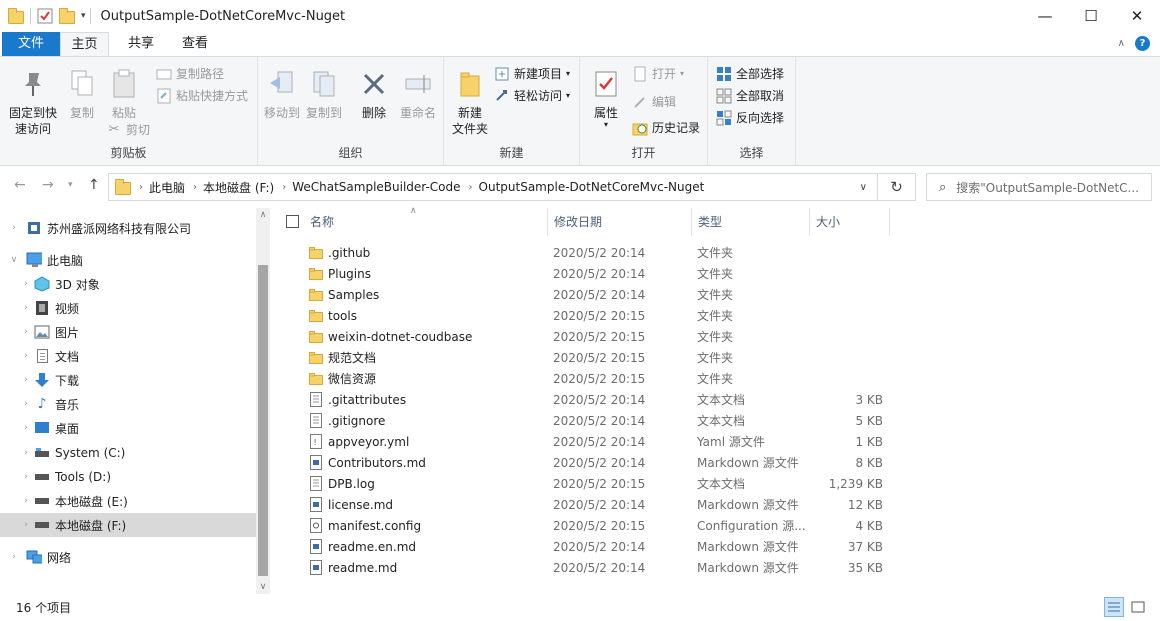  Describe the element at coordinates (128, 308) in the screenshot. I see `sidebar-item-video: › 视频` at that location.